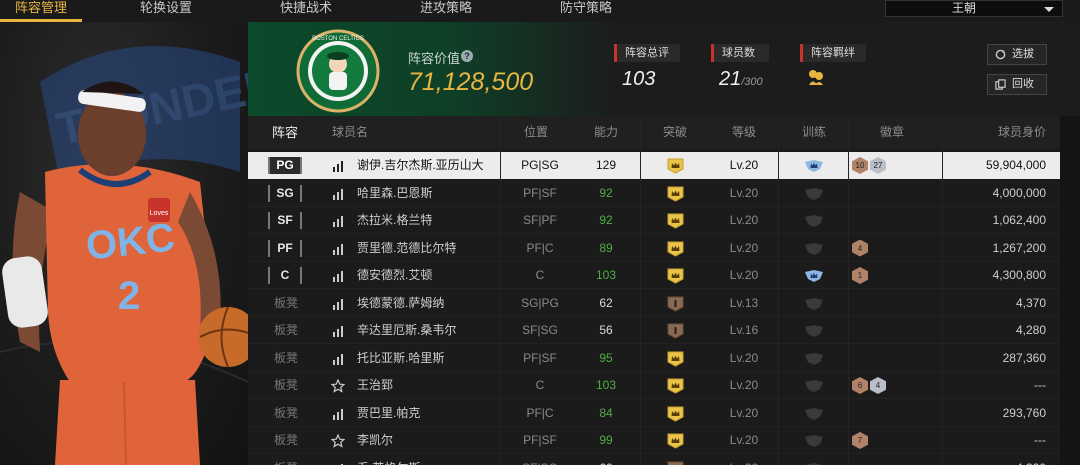  What do you see at coordinates (388, 460) in the screenshot?
I see `player-name: 乔.英格尔斯` at bounding box center [388, 460].